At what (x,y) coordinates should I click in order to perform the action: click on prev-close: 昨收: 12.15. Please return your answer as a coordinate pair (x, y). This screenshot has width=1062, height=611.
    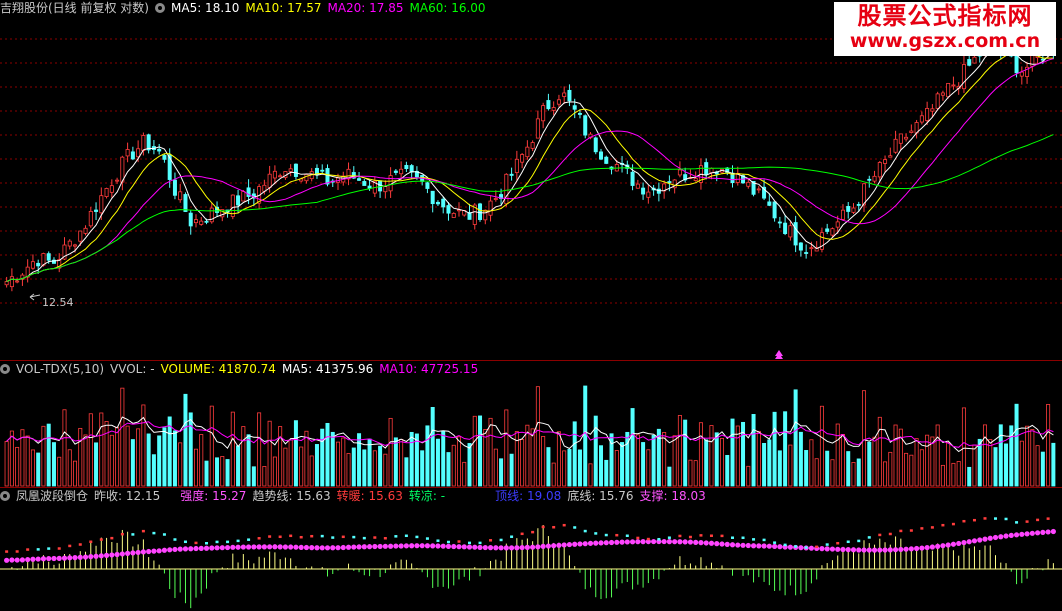
    Looking at the image, I should click on (127, 496).